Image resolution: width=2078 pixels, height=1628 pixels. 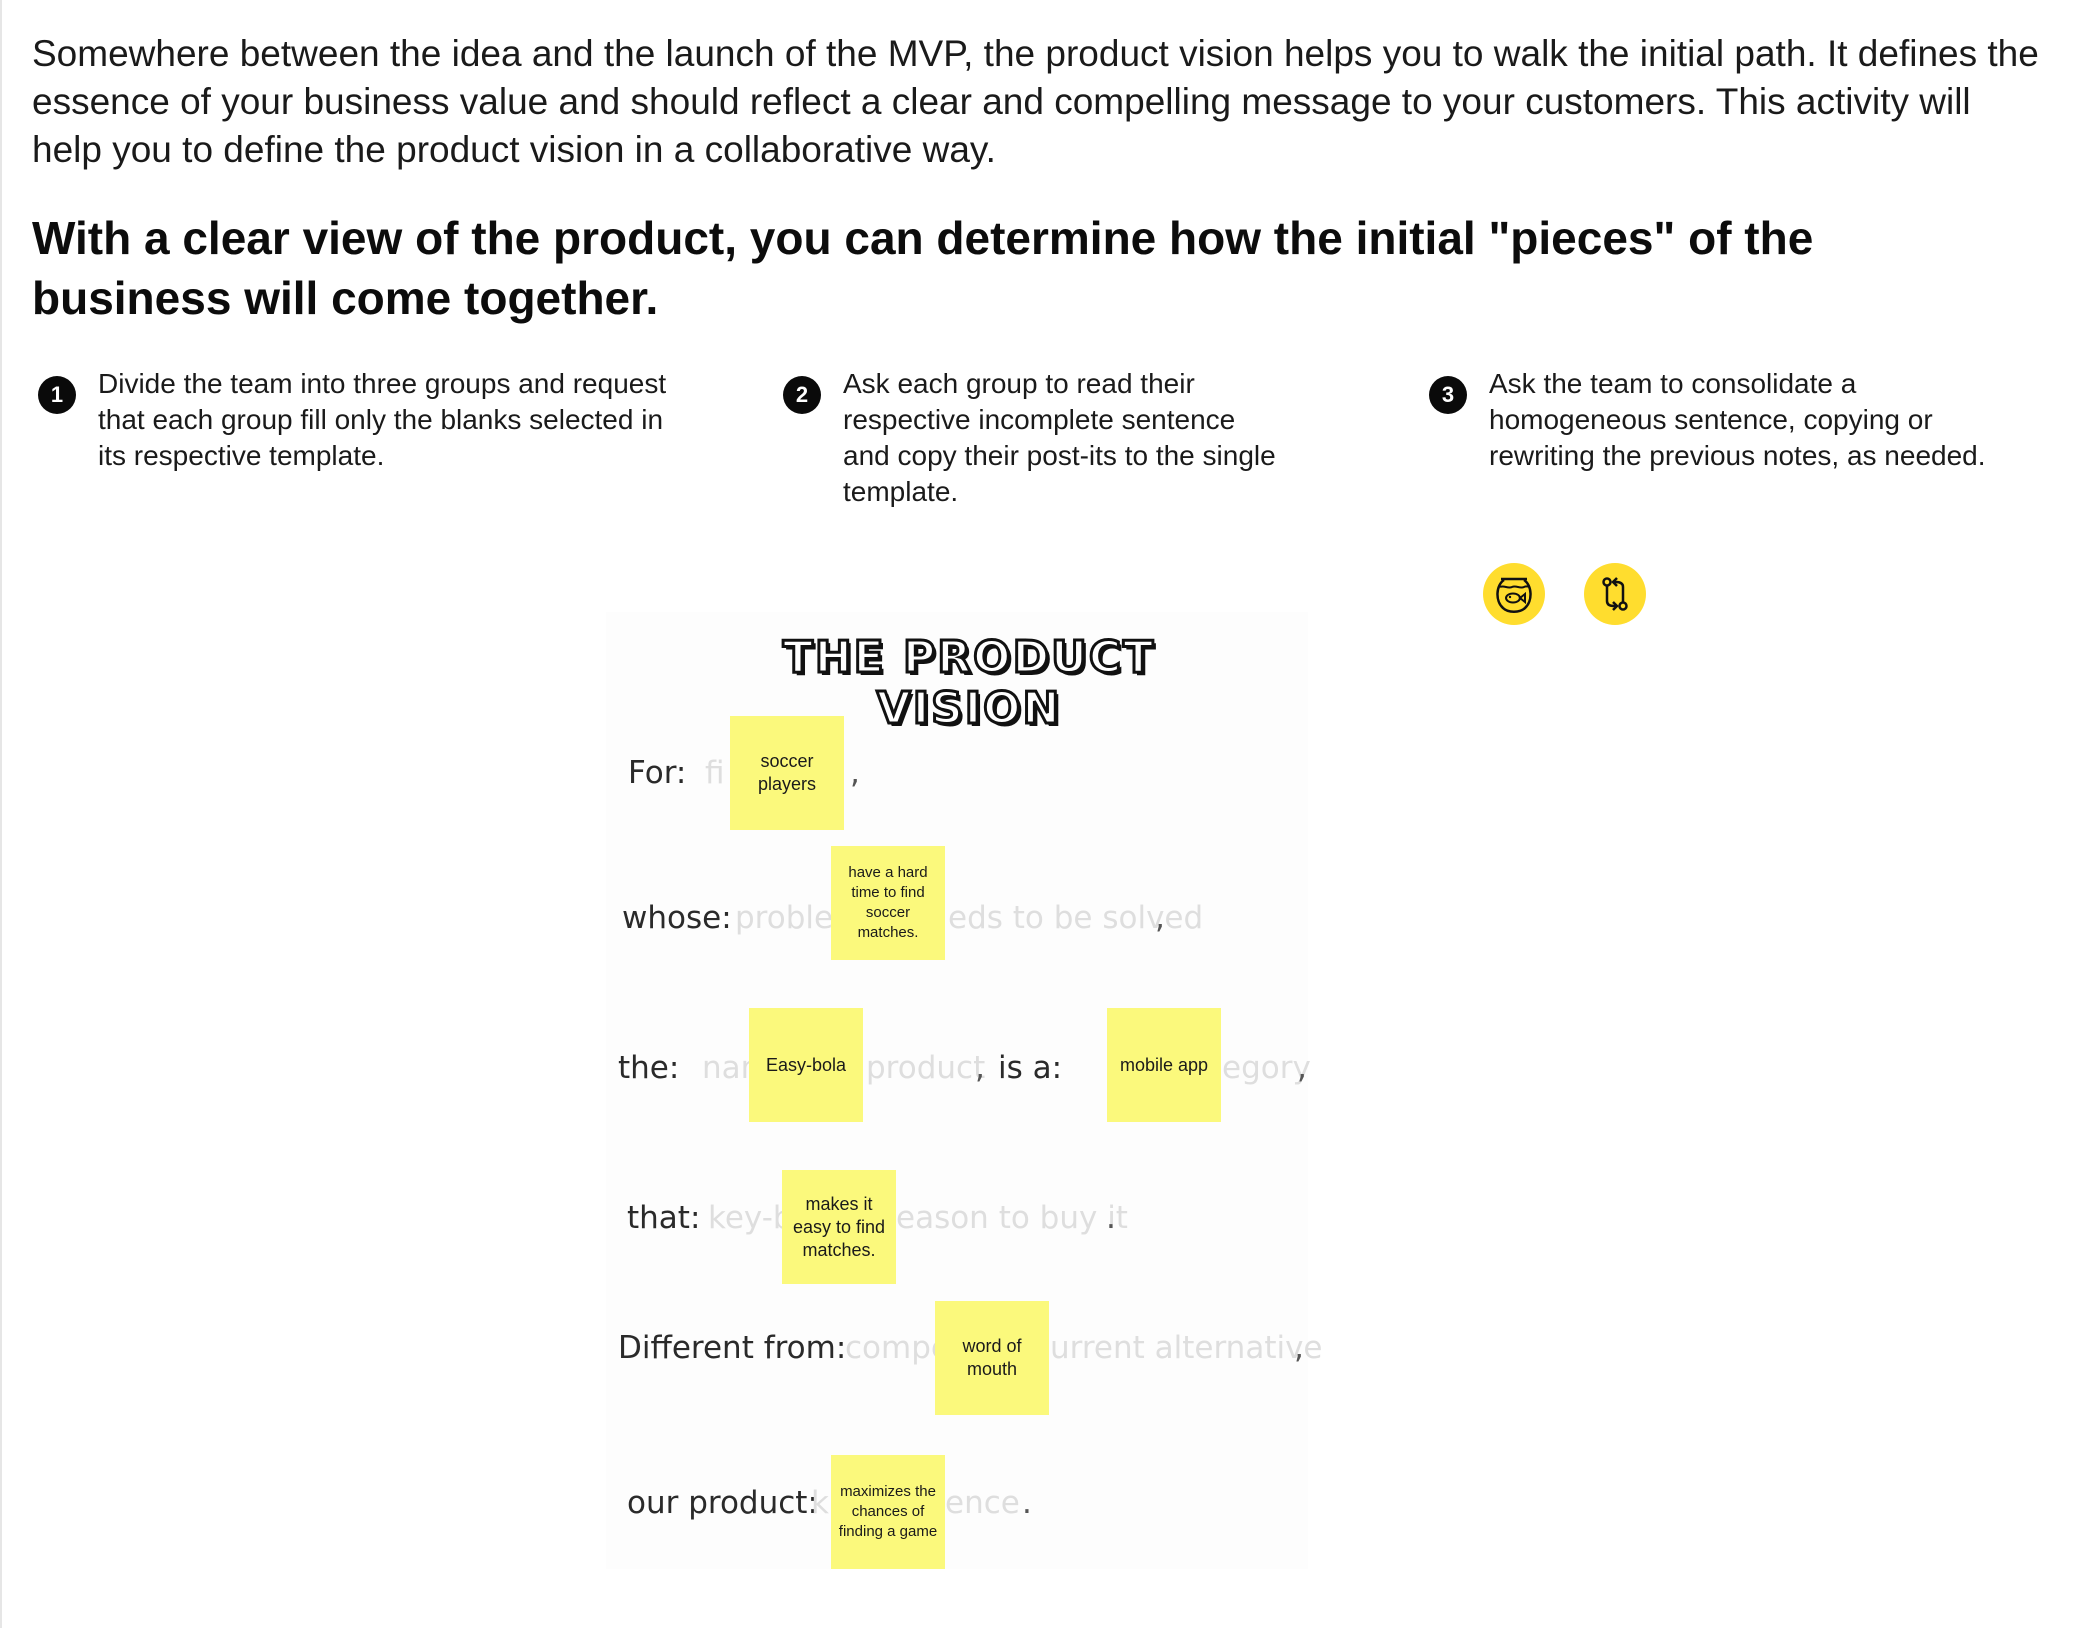 What do you see at coordinates (820, 1503) in the screenshot?
I see `placeholder-our-product-left: k` at bounding box center [820, 1503].